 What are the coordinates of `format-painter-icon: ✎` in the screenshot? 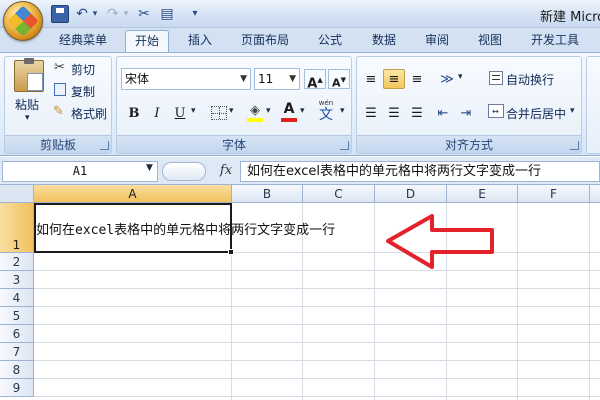 It's located at (58, 111).